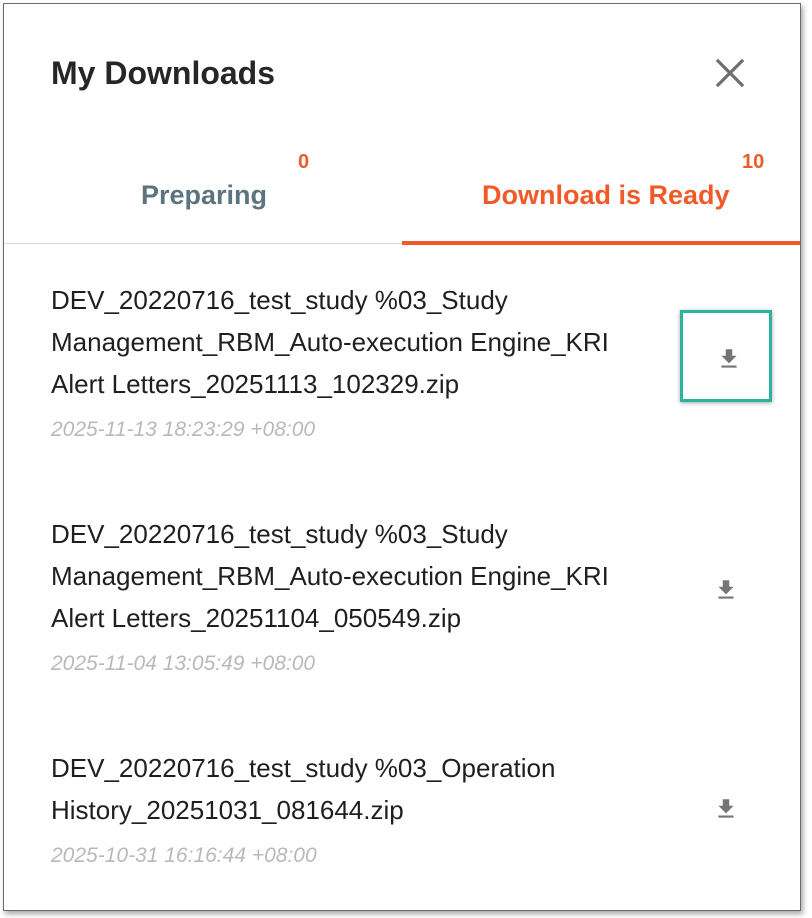 This screenshot has width=812, height=918. I want to click on download-timestamp: 2025-11-13 18:23:29 +08:00, so click(183, 429).